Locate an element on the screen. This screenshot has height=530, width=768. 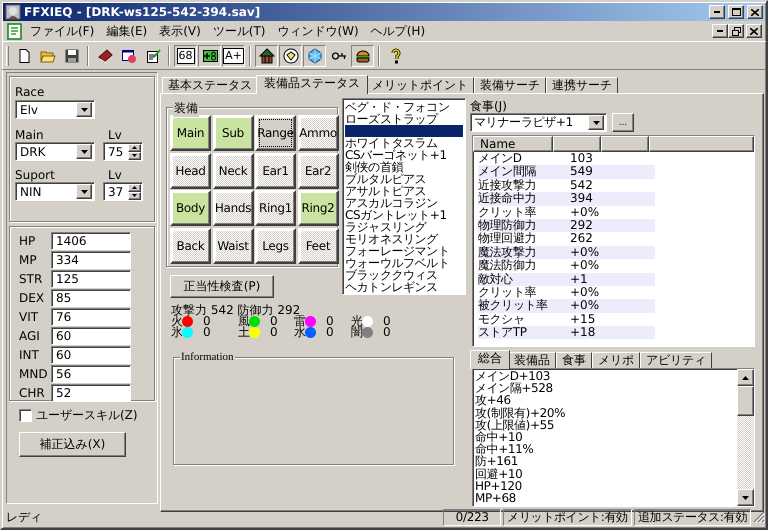
race-dropdown: Elv is located at coordinates (55, 109).